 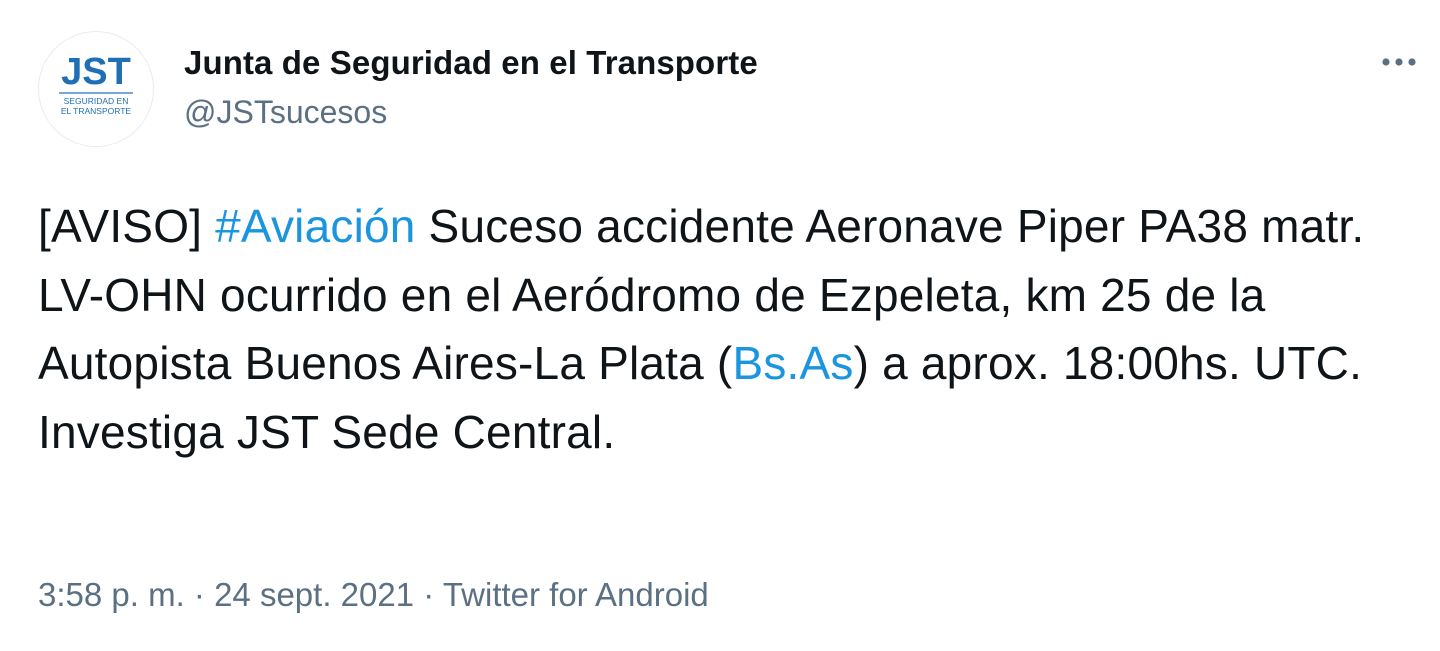 I want to click on logo-text: JST, so click(x=96, y=72).